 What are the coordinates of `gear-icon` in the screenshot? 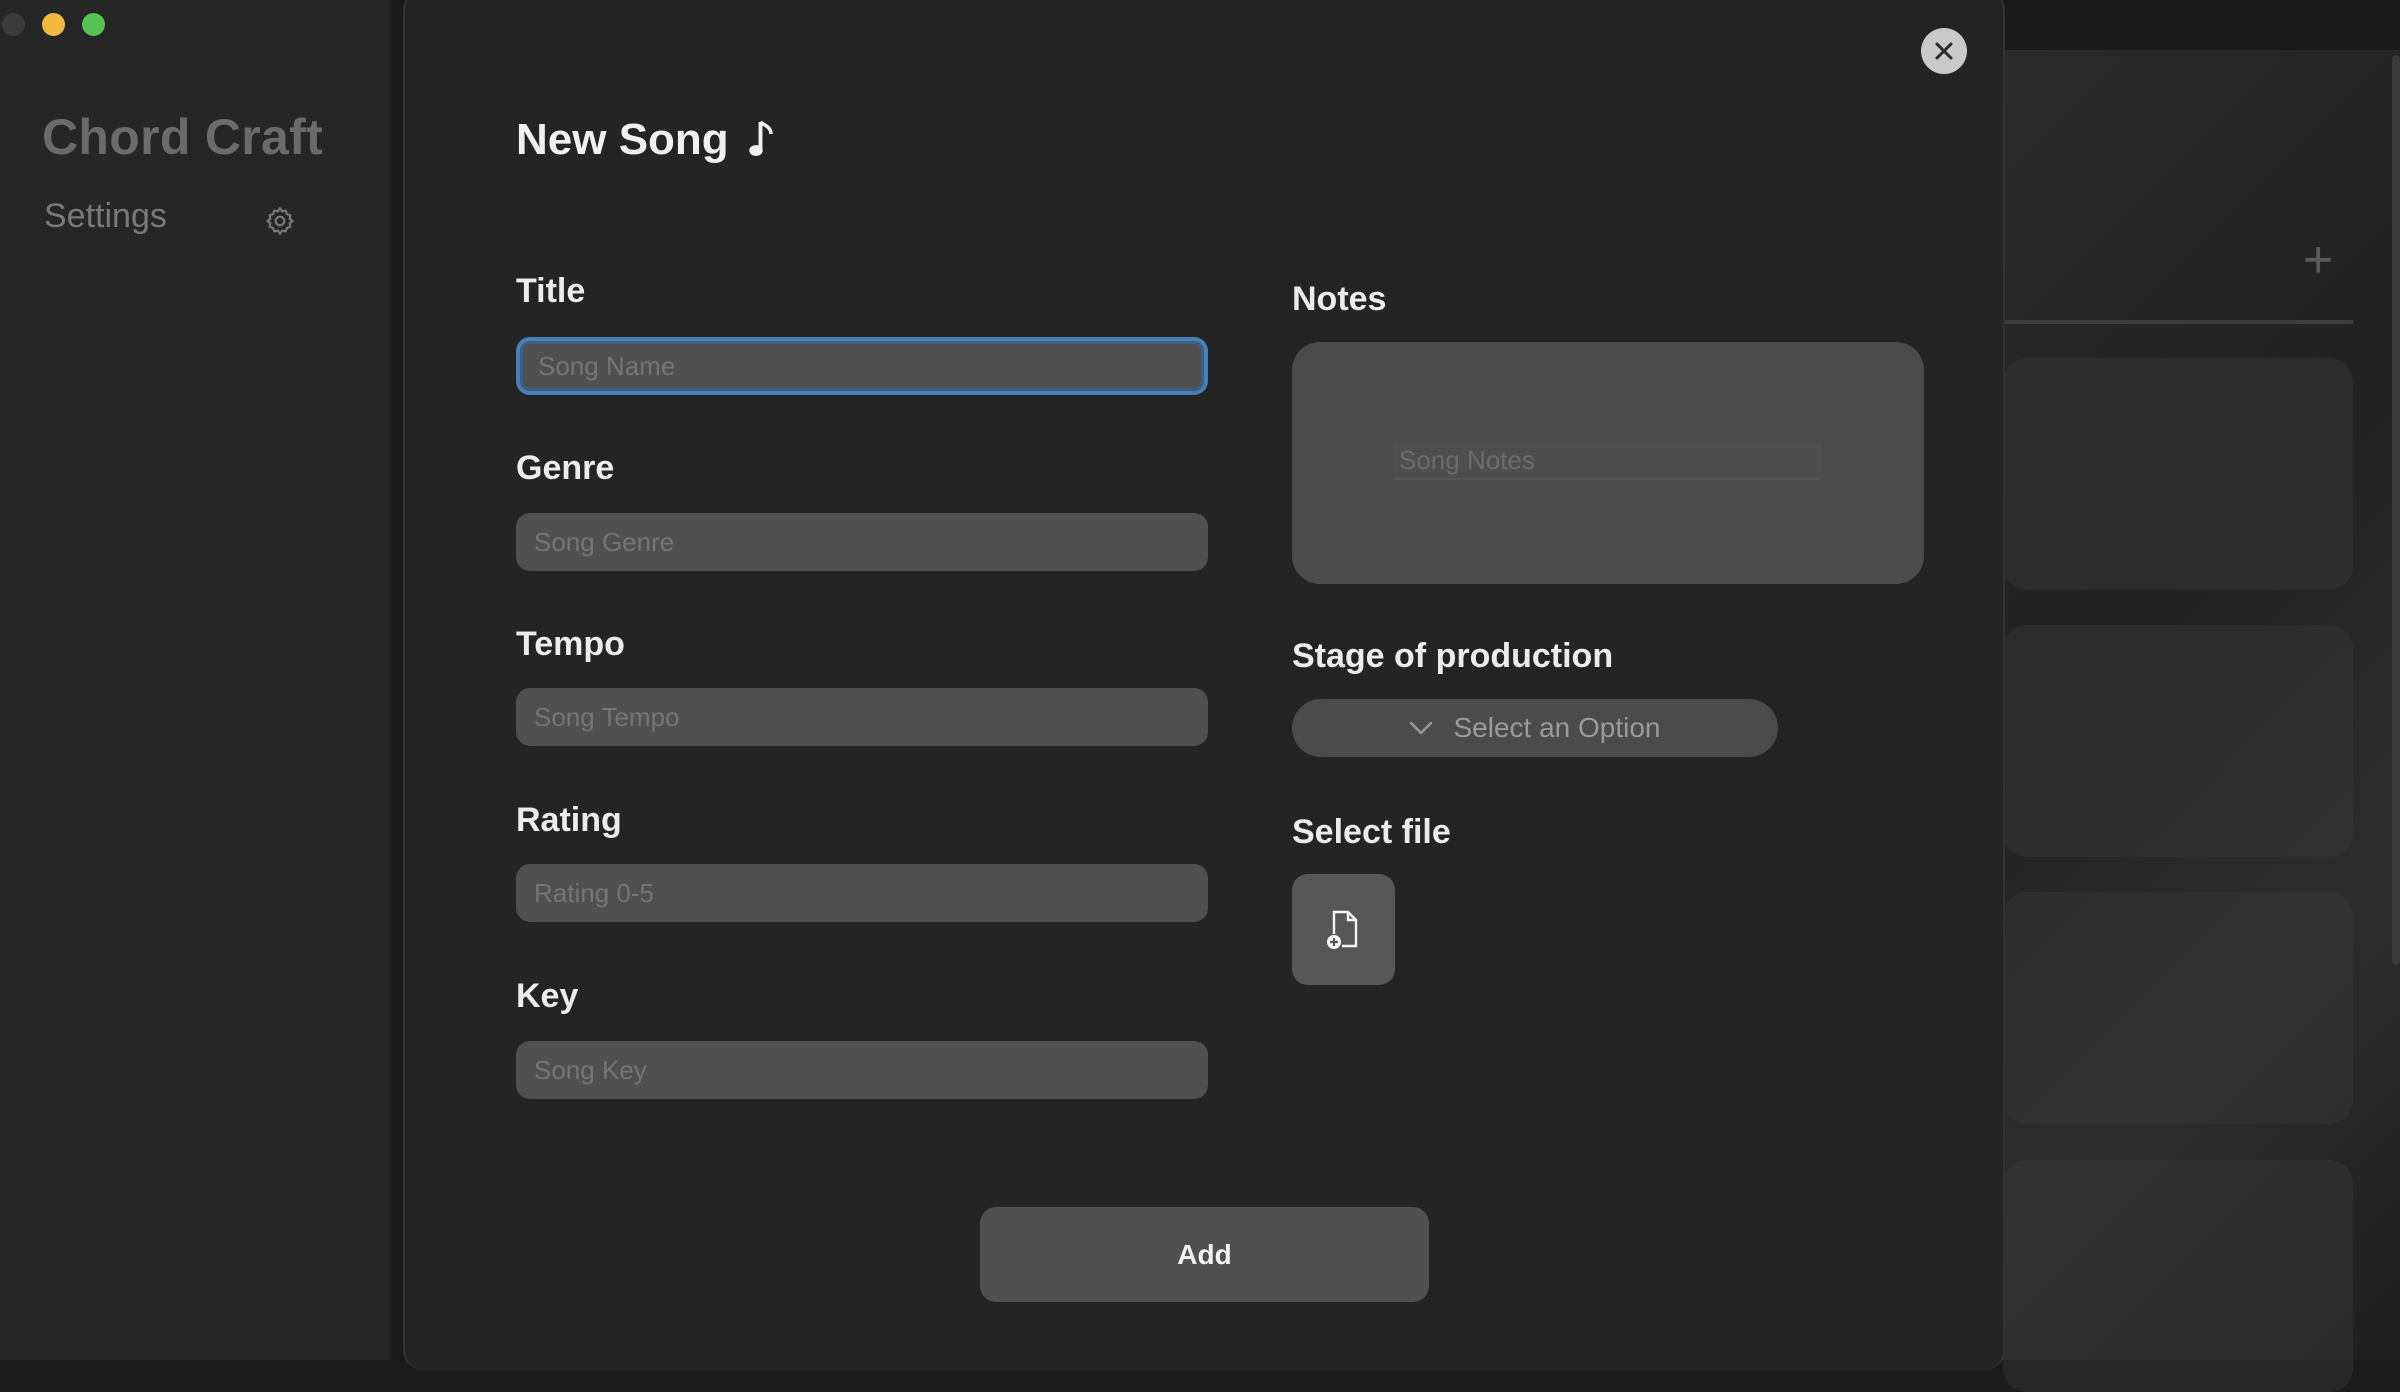 It's located at (280, 221).